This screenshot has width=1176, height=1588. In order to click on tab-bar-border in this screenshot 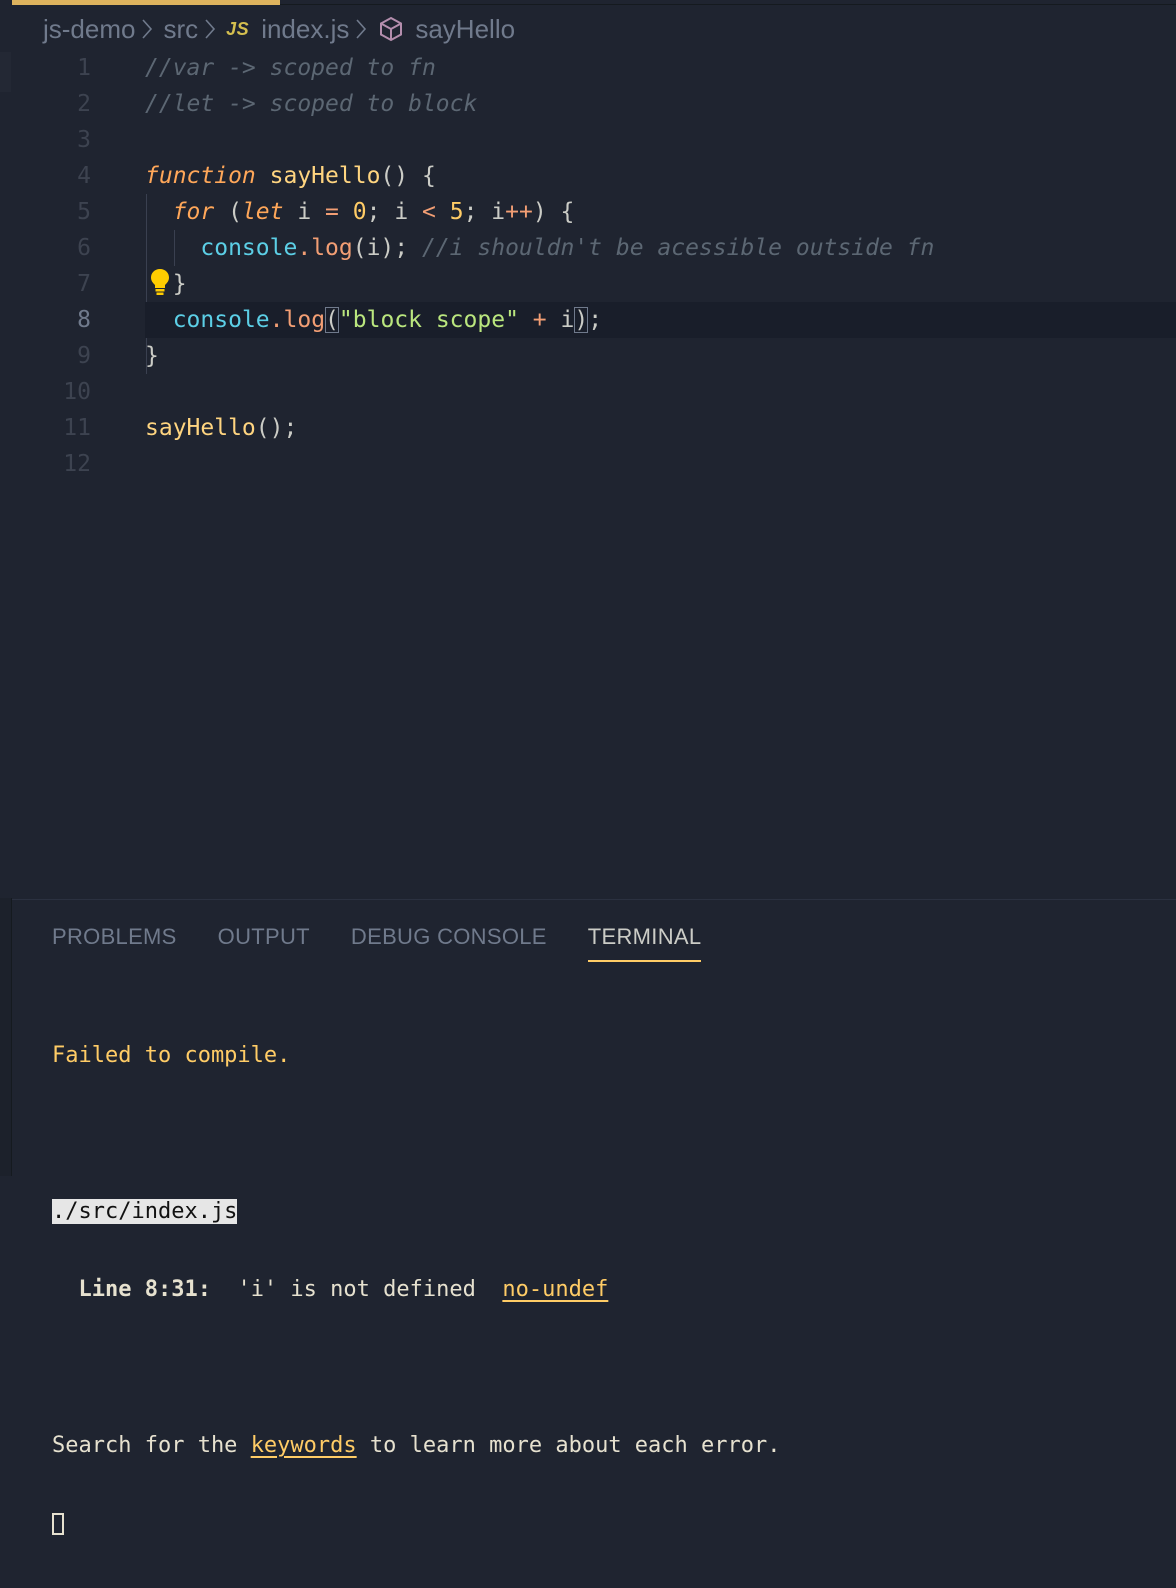, I will do `click(728, 4)`.